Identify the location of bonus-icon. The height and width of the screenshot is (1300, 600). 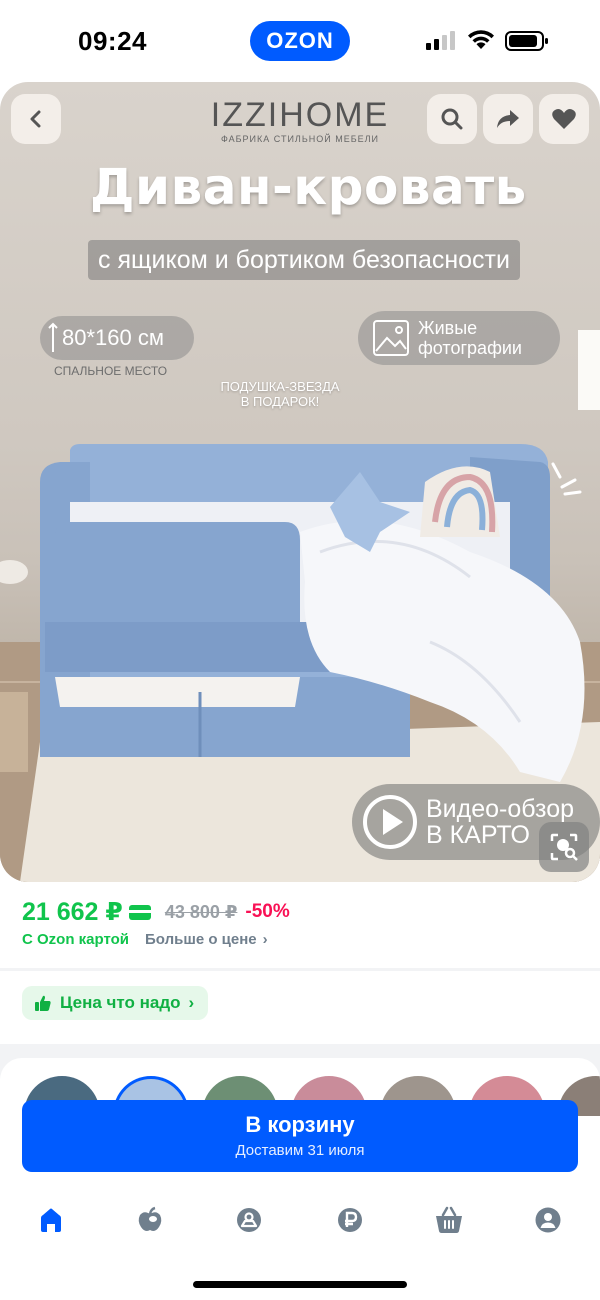
(249, 1220).